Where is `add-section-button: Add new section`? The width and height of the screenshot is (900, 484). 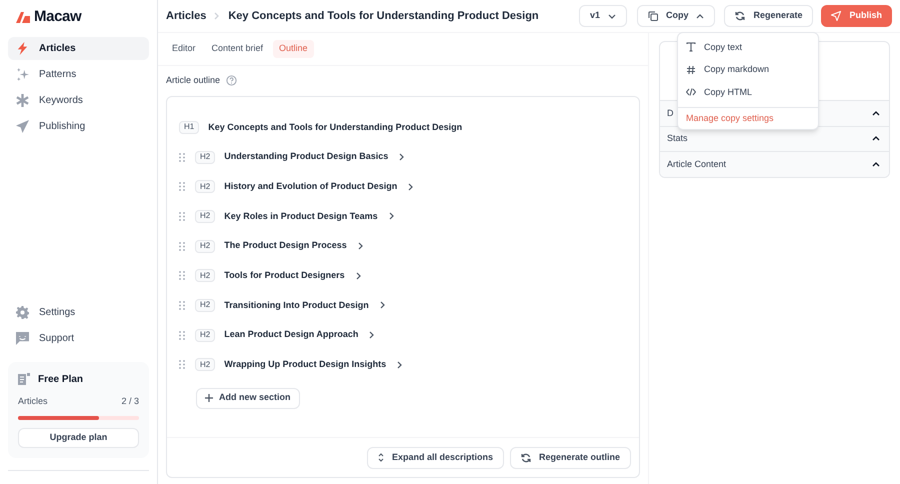 add-section-button: Add new section is located at coordinates (248, 398).